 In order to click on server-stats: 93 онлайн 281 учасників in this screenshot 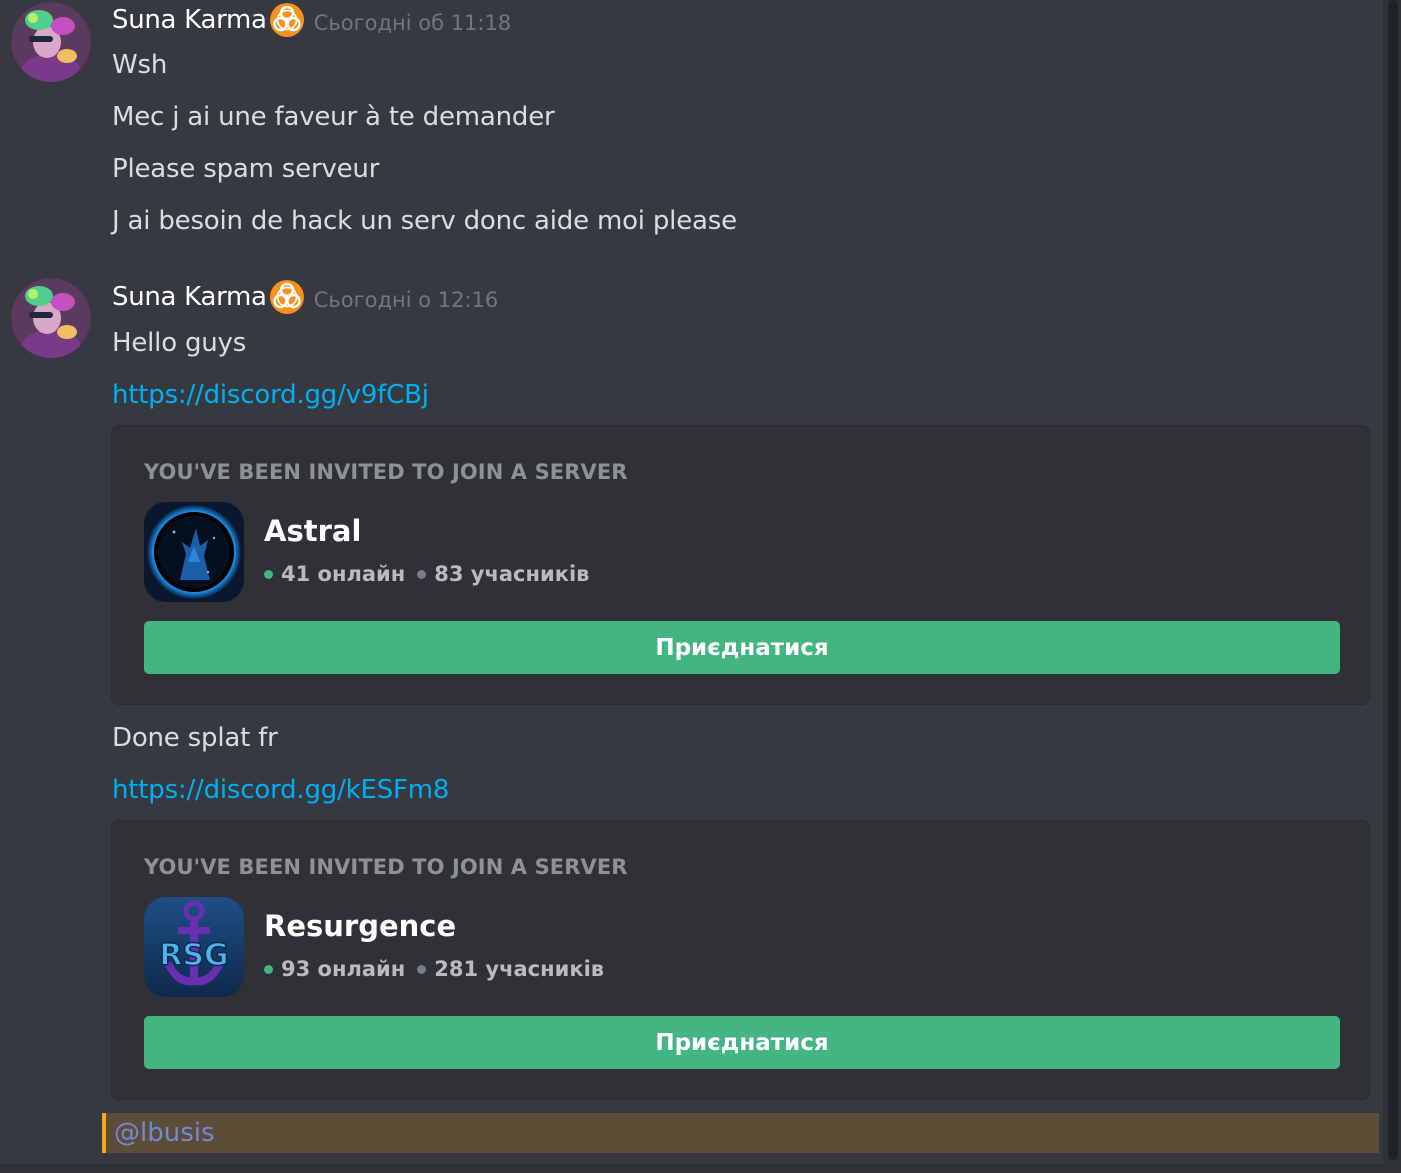, I will do `click(434, 969)`.